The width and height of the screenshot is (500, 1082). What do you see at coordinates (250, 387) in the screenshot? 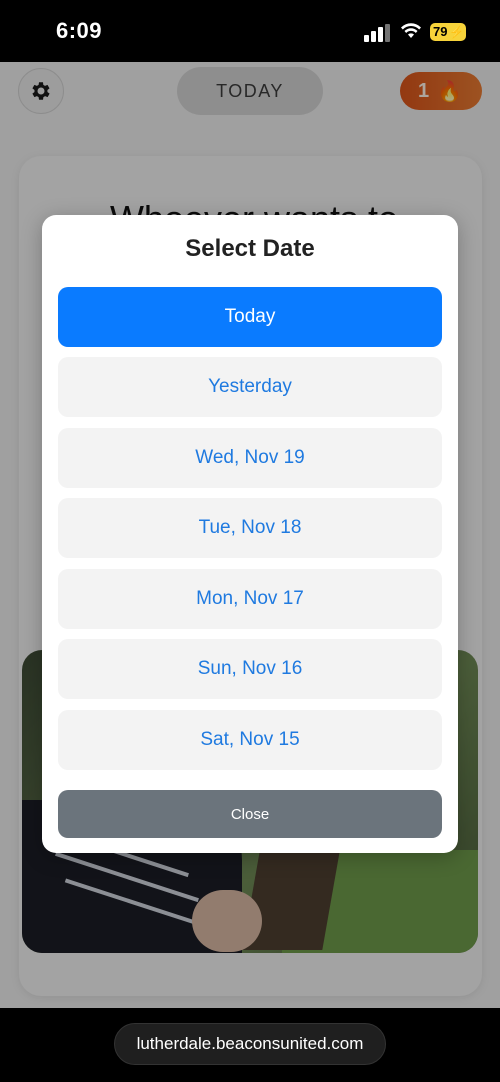
I see `date-option-yesterday: Yesterday` at bounding box center [250, 387].